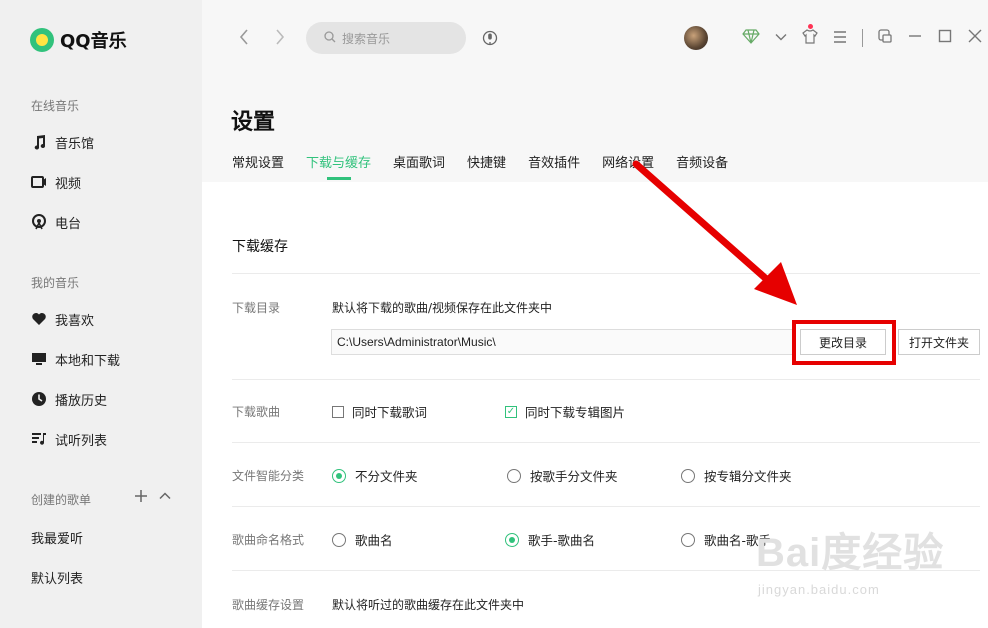 The image size is (988, 628). I want to click on video-icon, so click(39, 182).